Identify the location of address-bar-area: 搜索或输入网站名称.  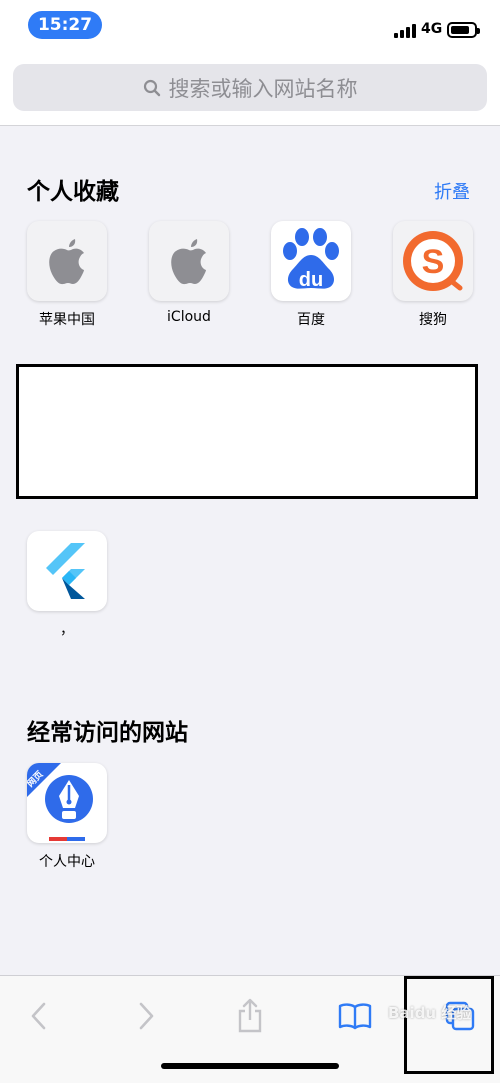
(250, 88).